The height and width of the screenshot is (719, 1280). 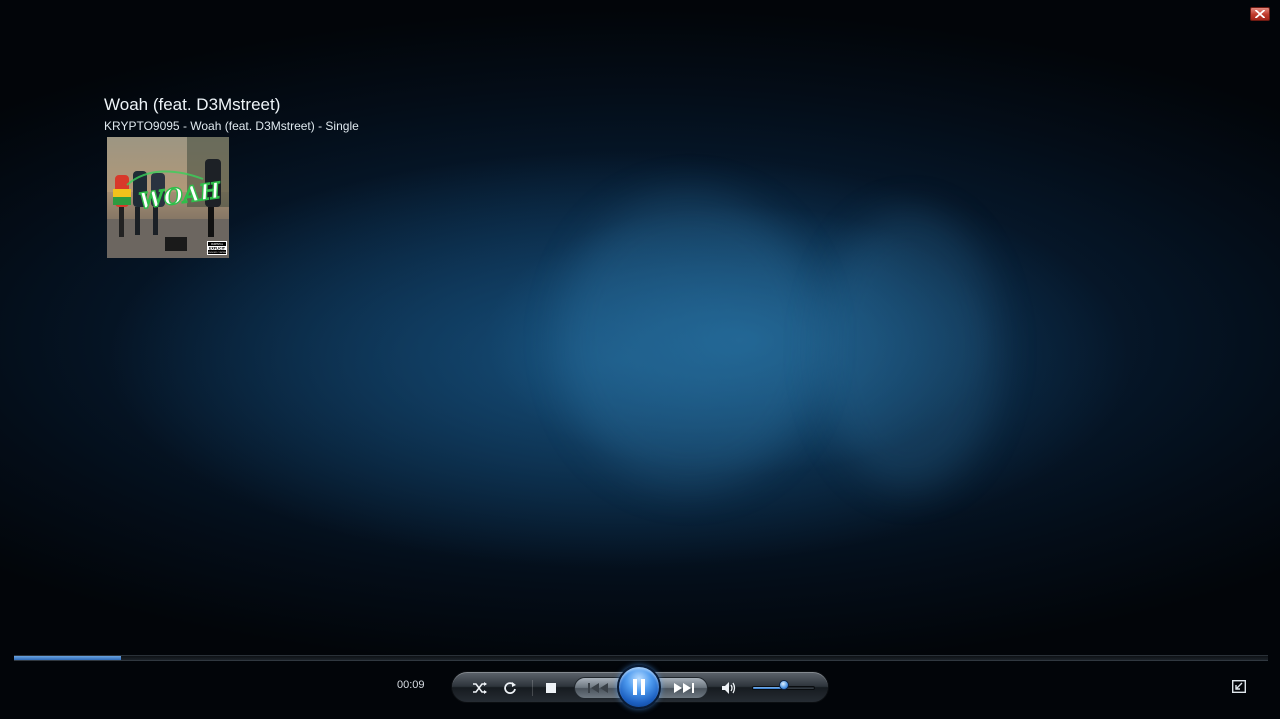 I want to click on stop-icon, so click(x=551, y=688).